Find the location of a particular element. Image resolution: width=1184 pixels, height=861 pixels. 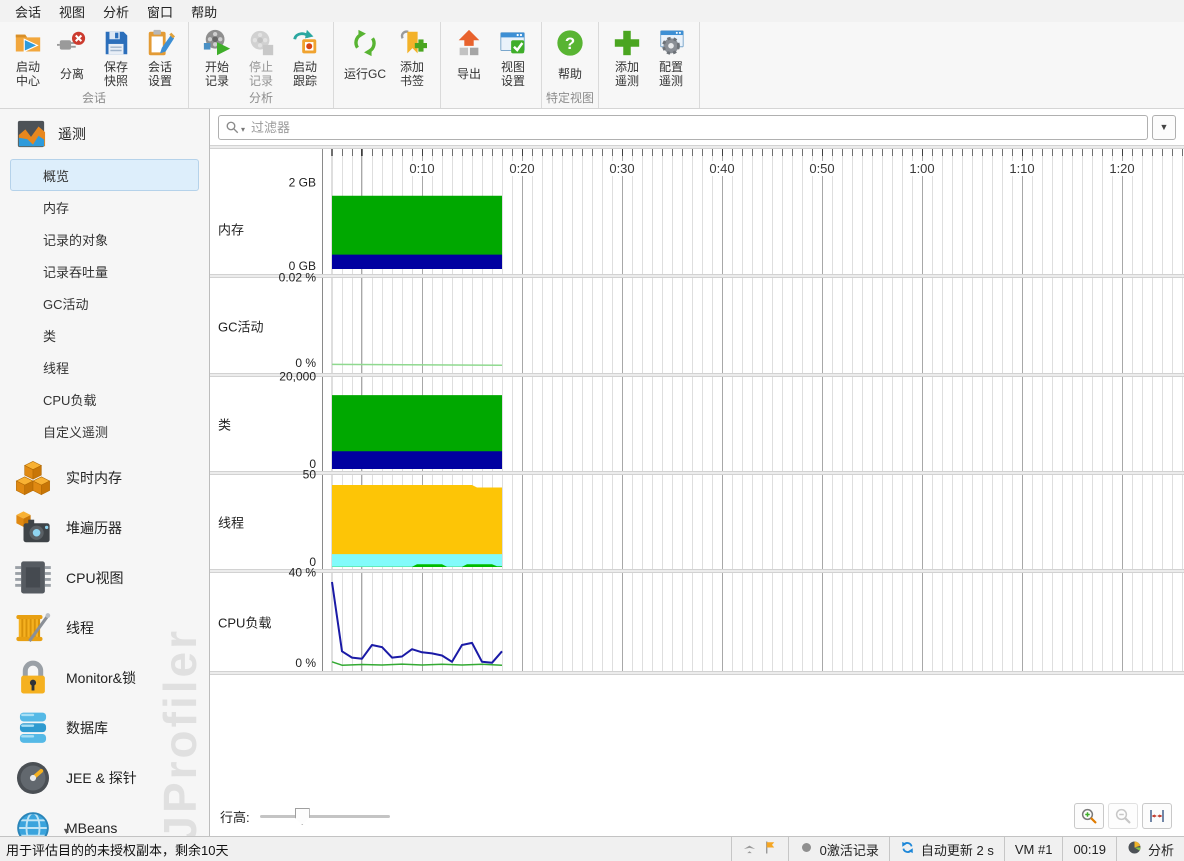

telemetry-chart is located at coordinates (417, 364).